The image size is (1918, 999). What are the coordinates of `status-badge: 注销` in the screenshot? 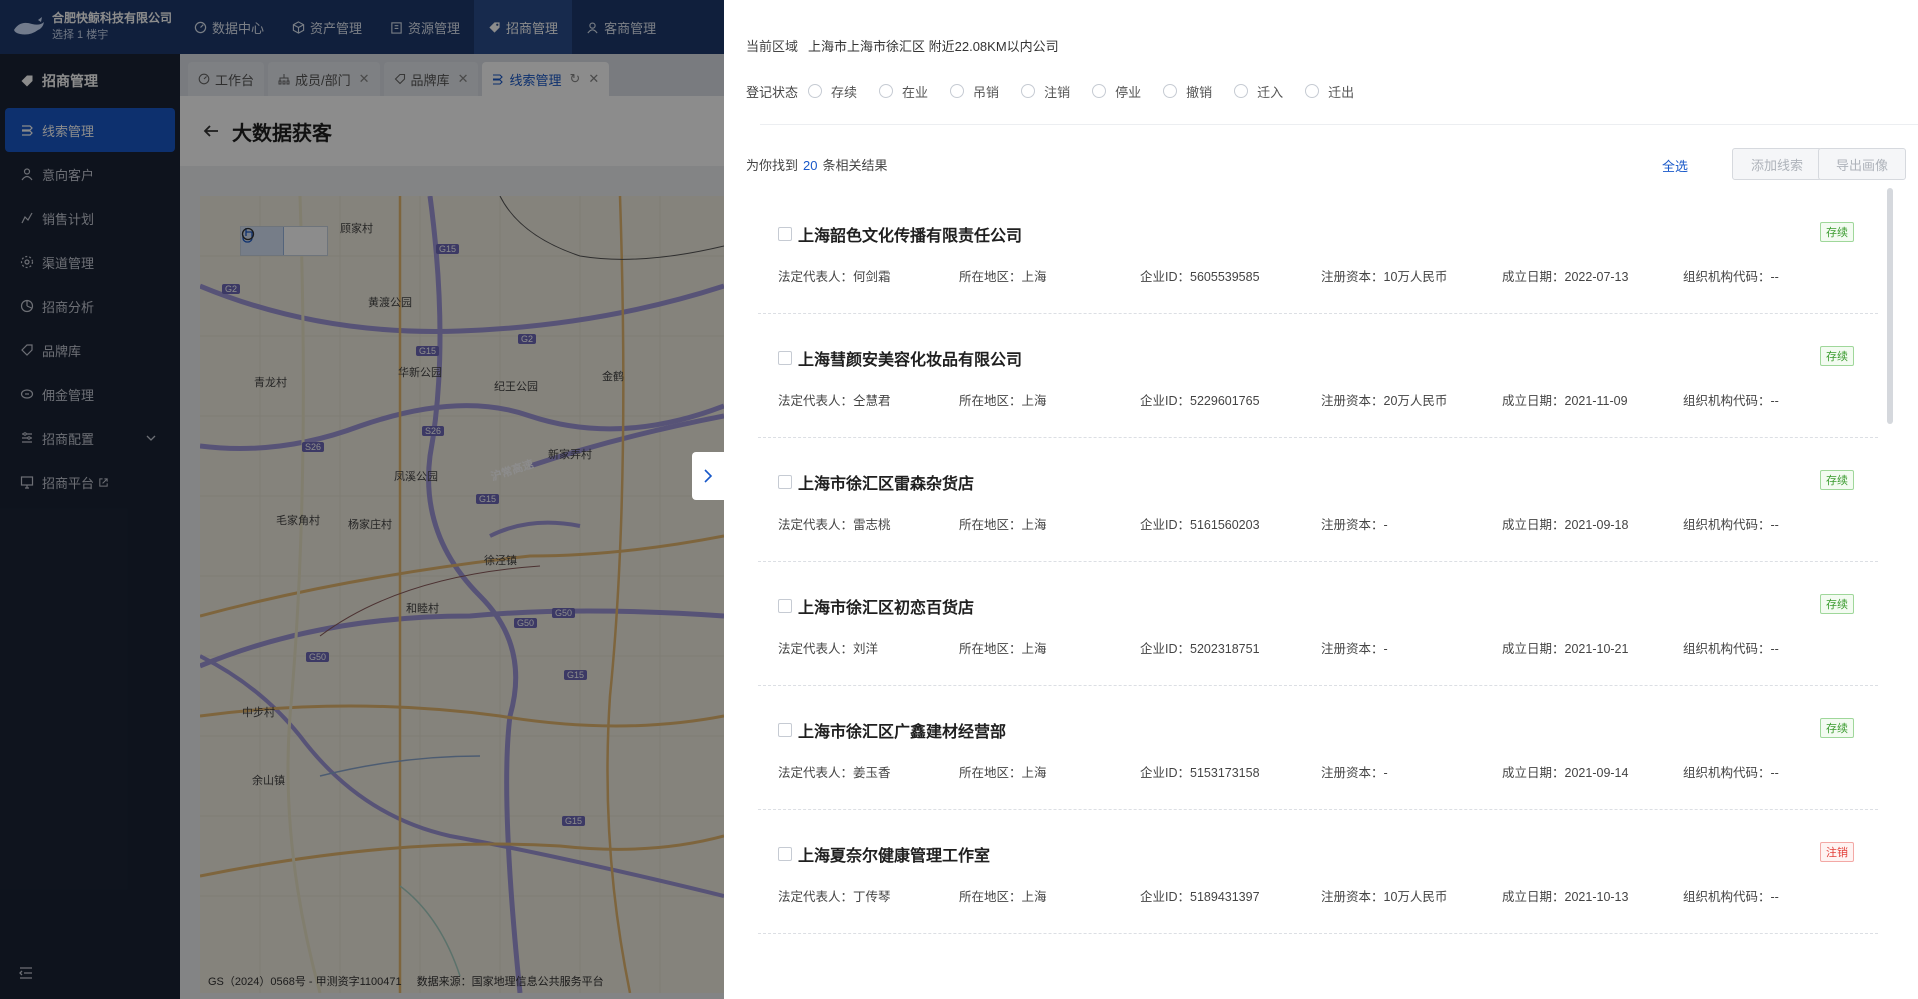 It's located at (1837, 852).